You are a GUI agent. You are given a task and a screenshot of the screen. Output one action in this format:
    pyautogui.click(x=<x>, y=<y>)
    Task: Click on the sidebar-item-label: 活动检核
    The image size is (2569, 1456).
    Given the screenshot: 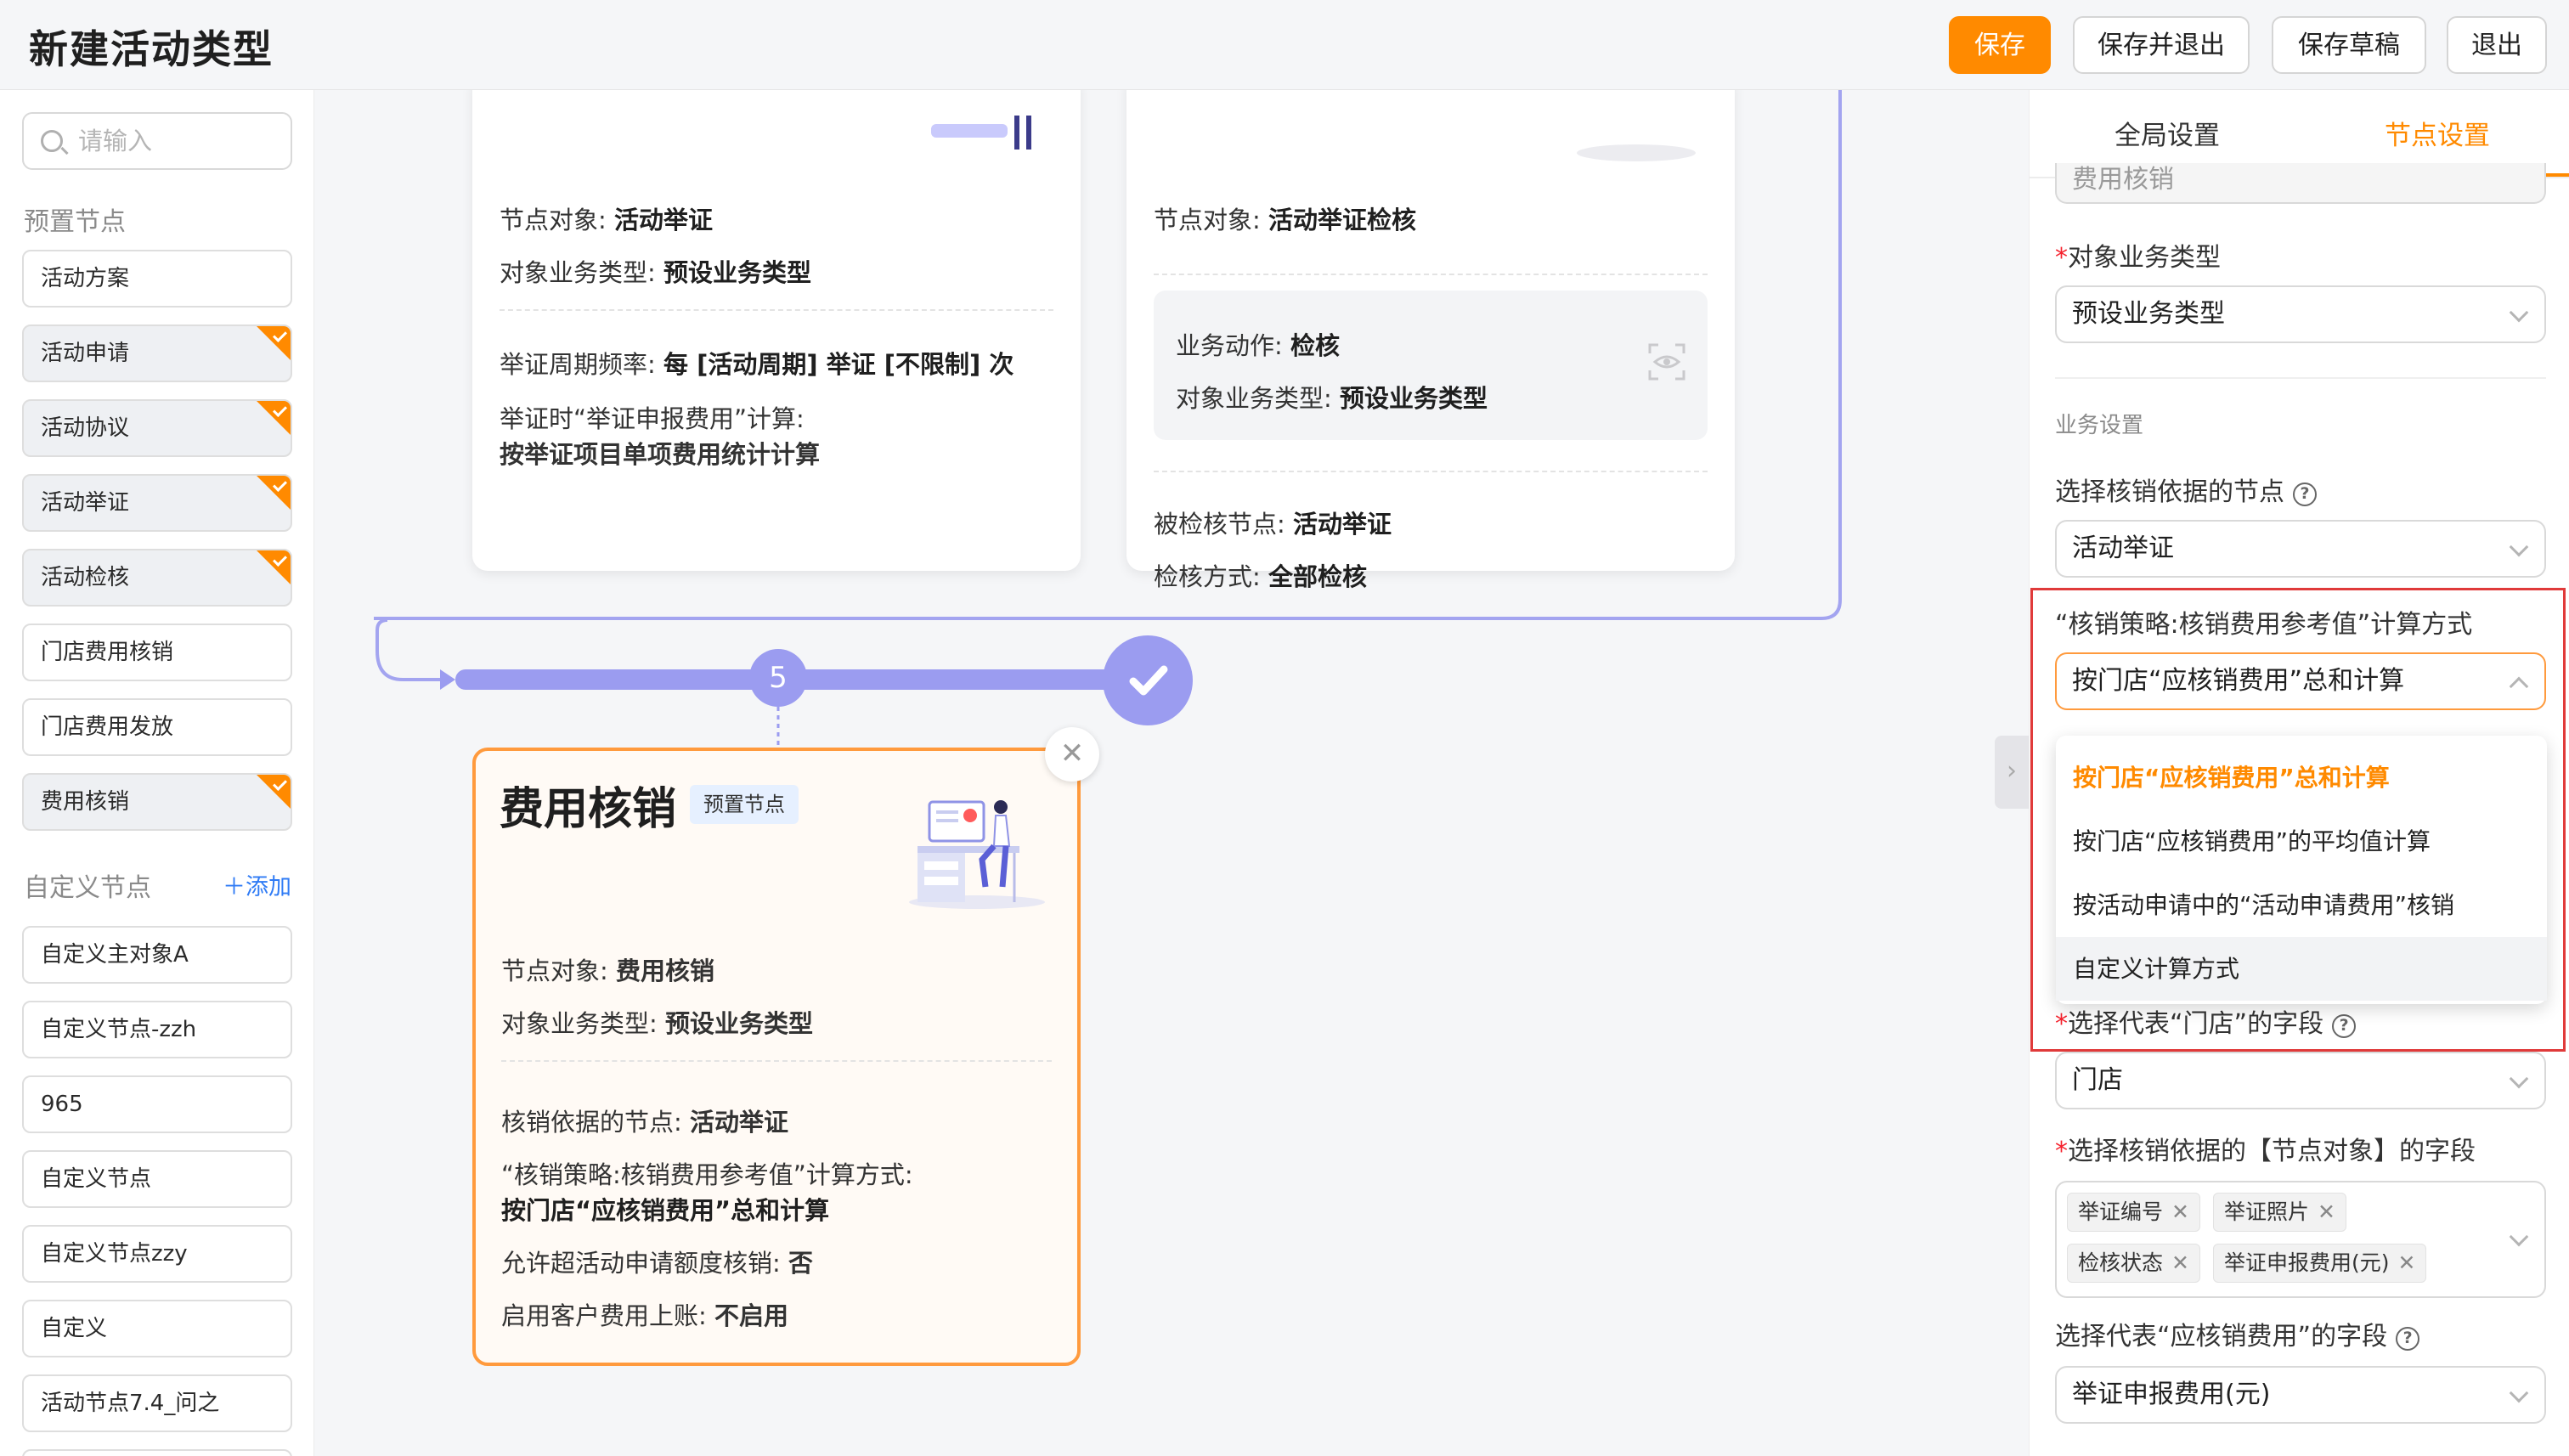 What is the action you would take?
    pyautogui.click(x=86, y=578)
    